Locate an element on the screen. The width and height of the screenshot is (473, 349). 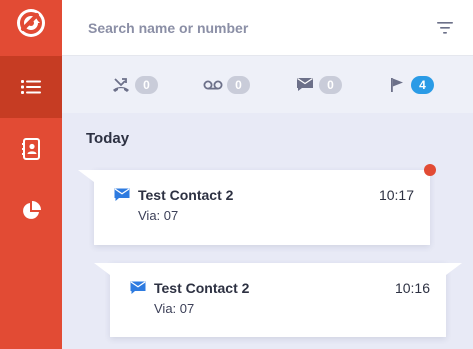
flagged-count: 4 is located at coordinates (422, 84).